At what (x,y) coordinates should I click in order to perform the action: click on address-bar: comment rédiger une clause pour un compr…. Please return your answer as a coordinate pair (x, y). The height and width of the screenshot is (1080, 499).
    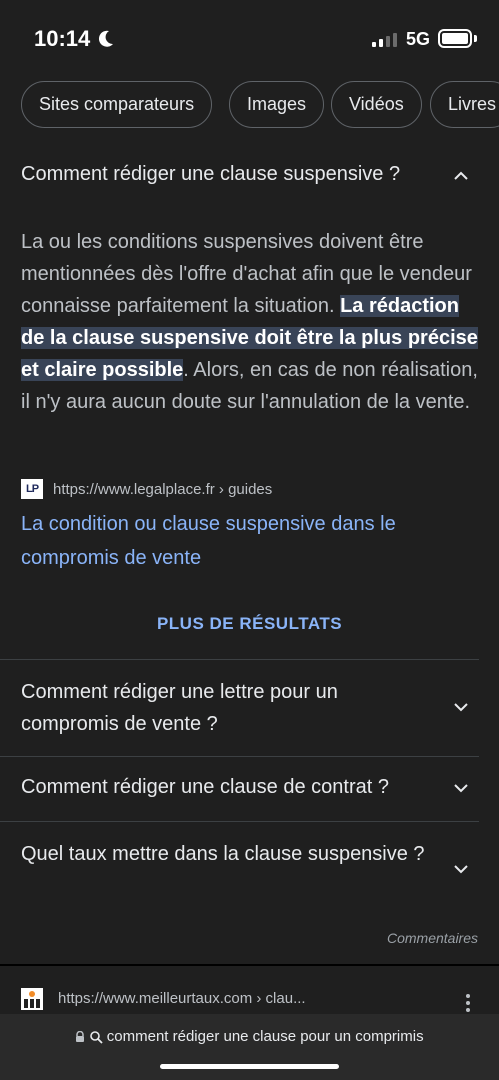
    Looking at the image, I should click on (249, 1047).